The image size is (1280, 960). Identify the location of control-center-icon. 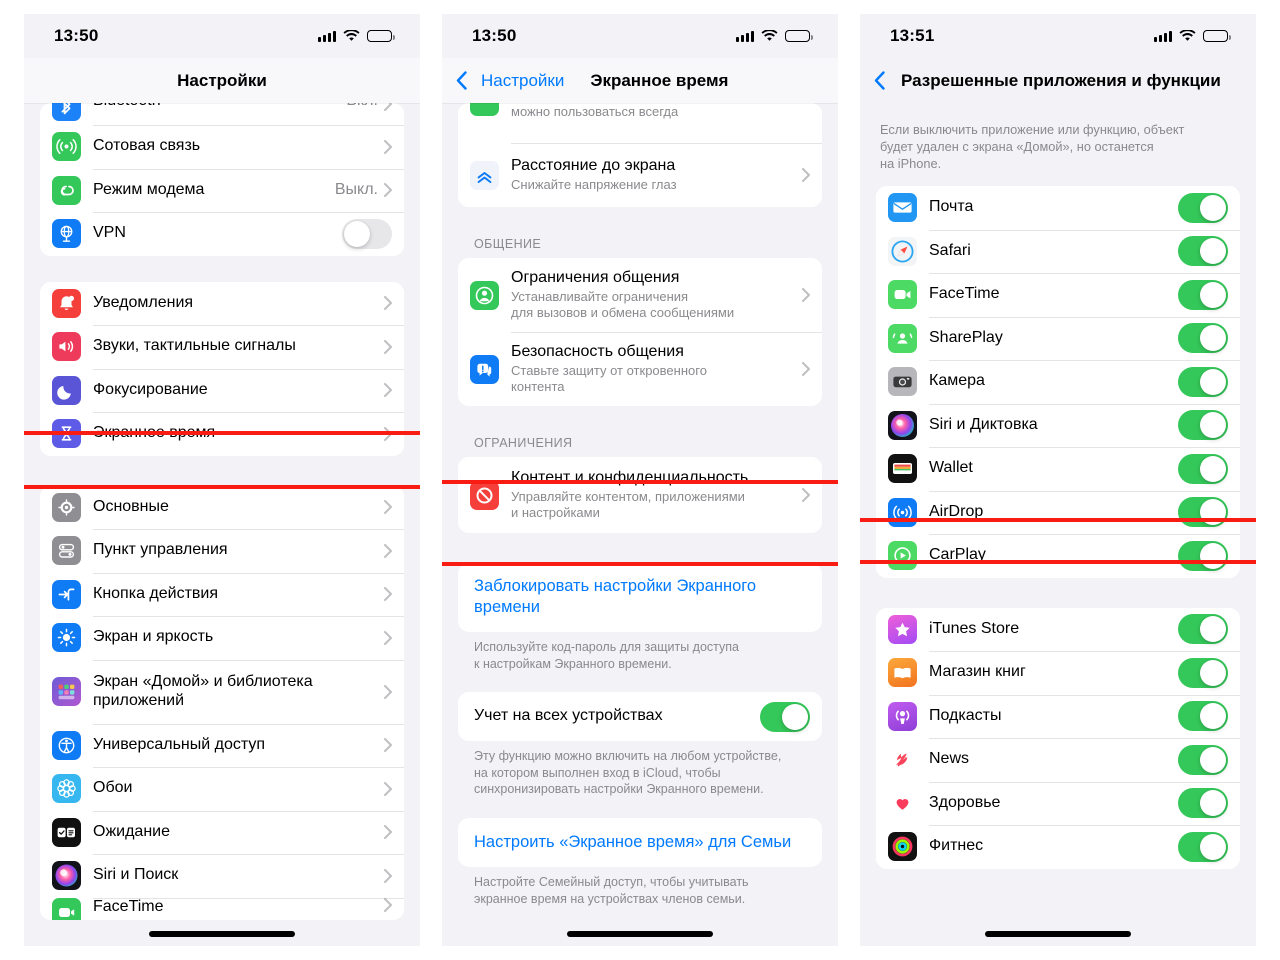
(66, 551).